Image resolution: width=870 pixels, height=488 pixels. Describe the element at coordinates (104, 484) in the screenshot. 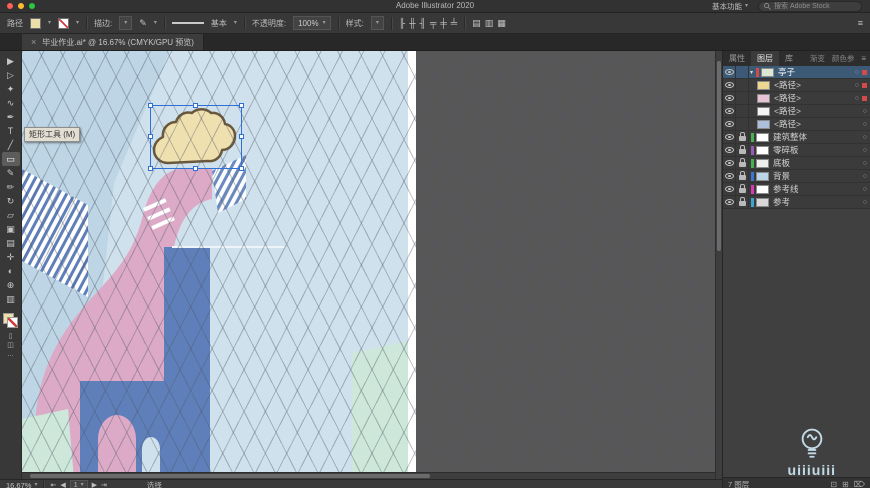

I see `last-artboard-button: ⇥` at that location.